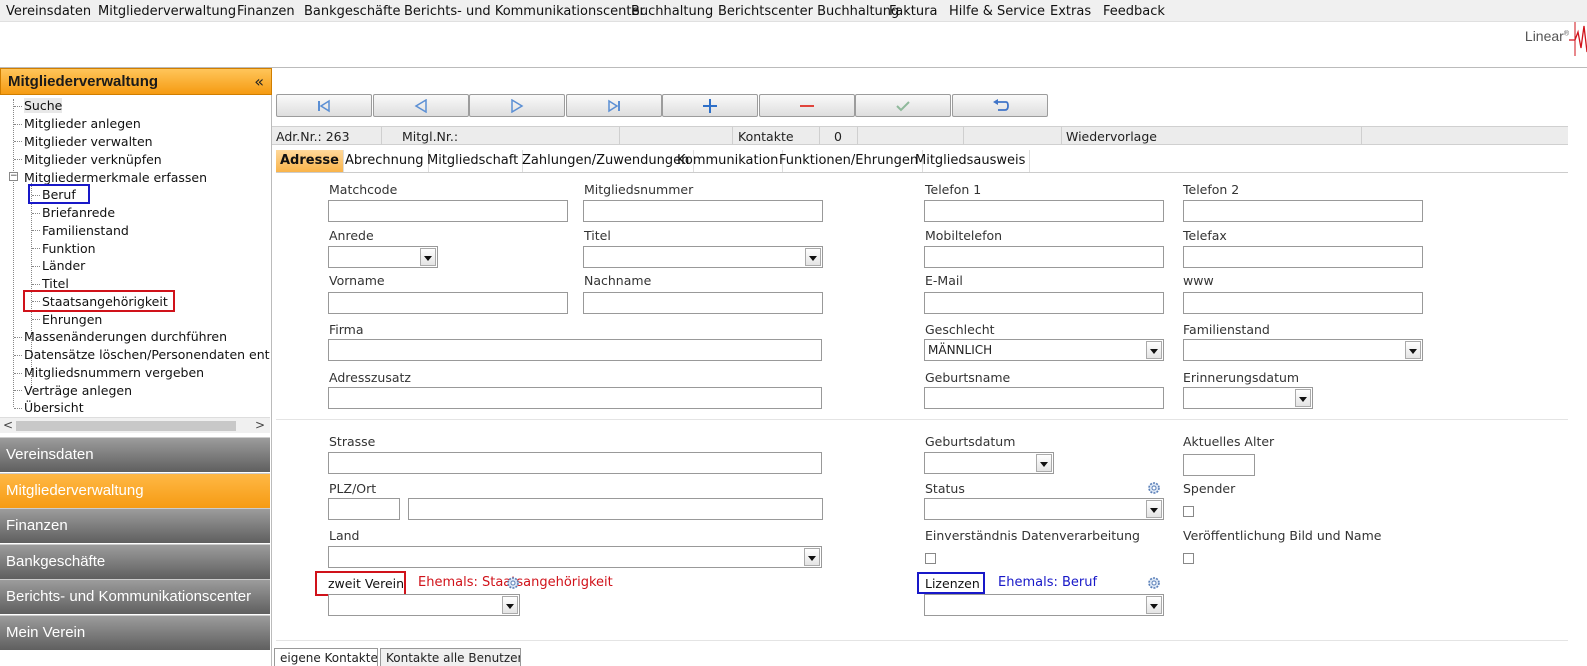 The image size is (1587, 666). I want to click on spender-label: Spender, so click(1209, 488).